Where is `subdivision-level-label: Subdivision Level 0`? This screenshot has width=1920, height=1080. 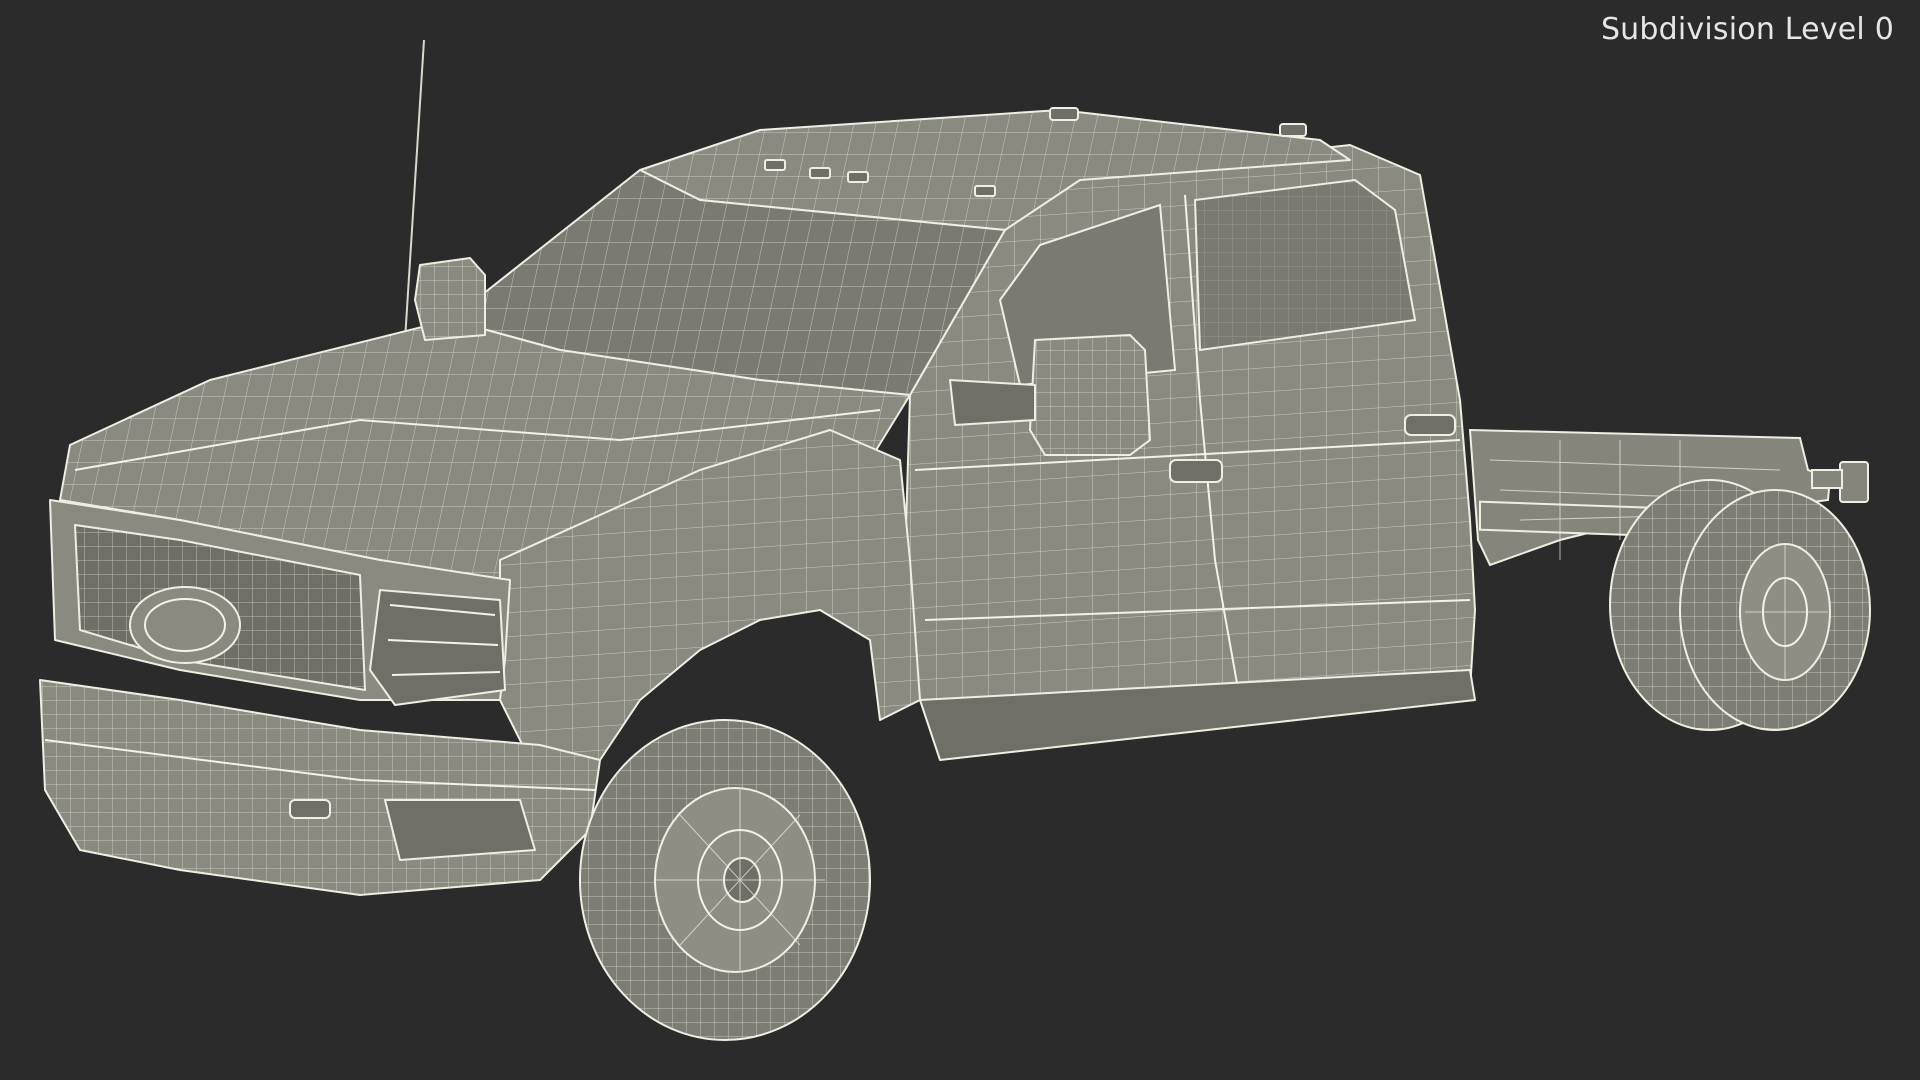
subdivision-level-label: Subdivision Level 0 is located at coordinates (1747, 29).